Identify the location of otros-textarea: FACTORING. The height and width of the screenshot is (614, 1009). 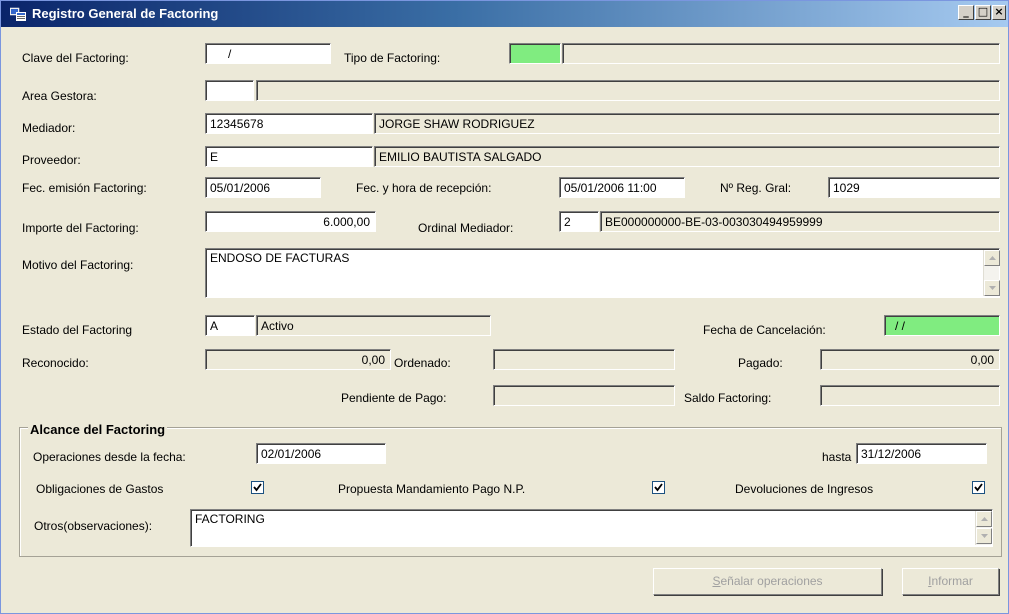
(591, 528).